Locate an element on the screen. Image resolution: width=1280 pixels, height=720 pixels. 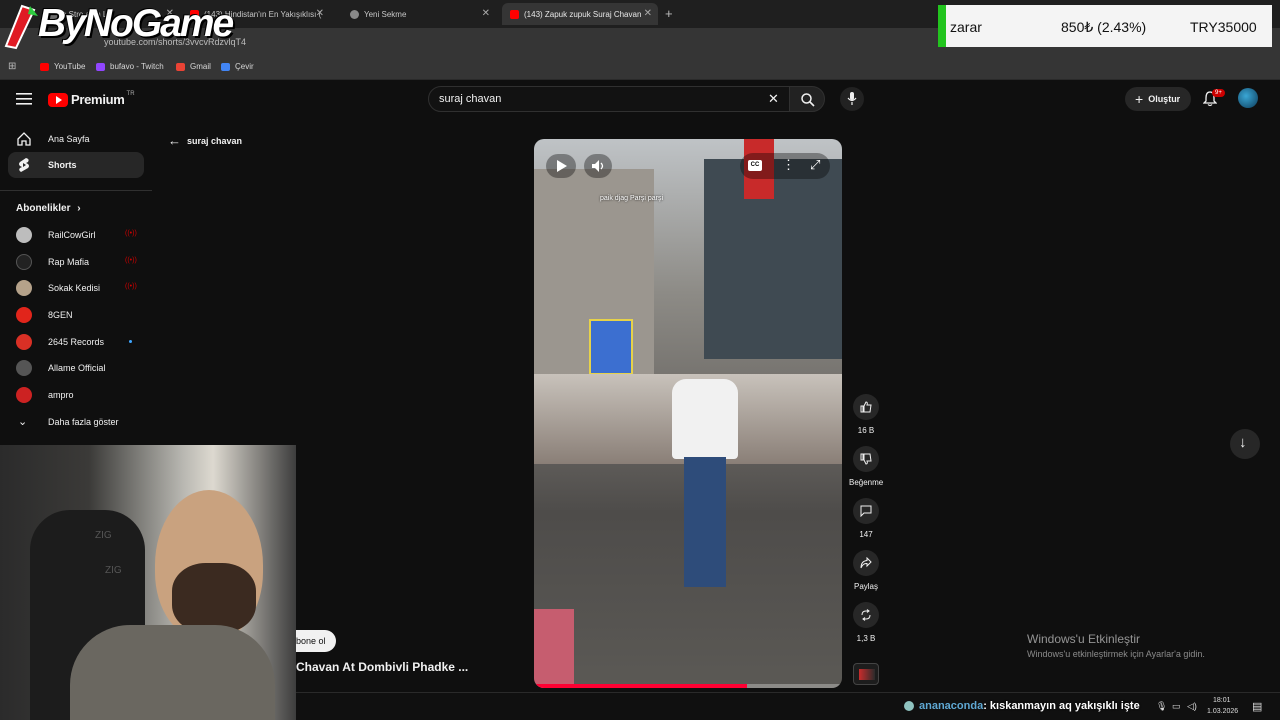
search-input: suraj chavan is located at coordinates (470, 99).